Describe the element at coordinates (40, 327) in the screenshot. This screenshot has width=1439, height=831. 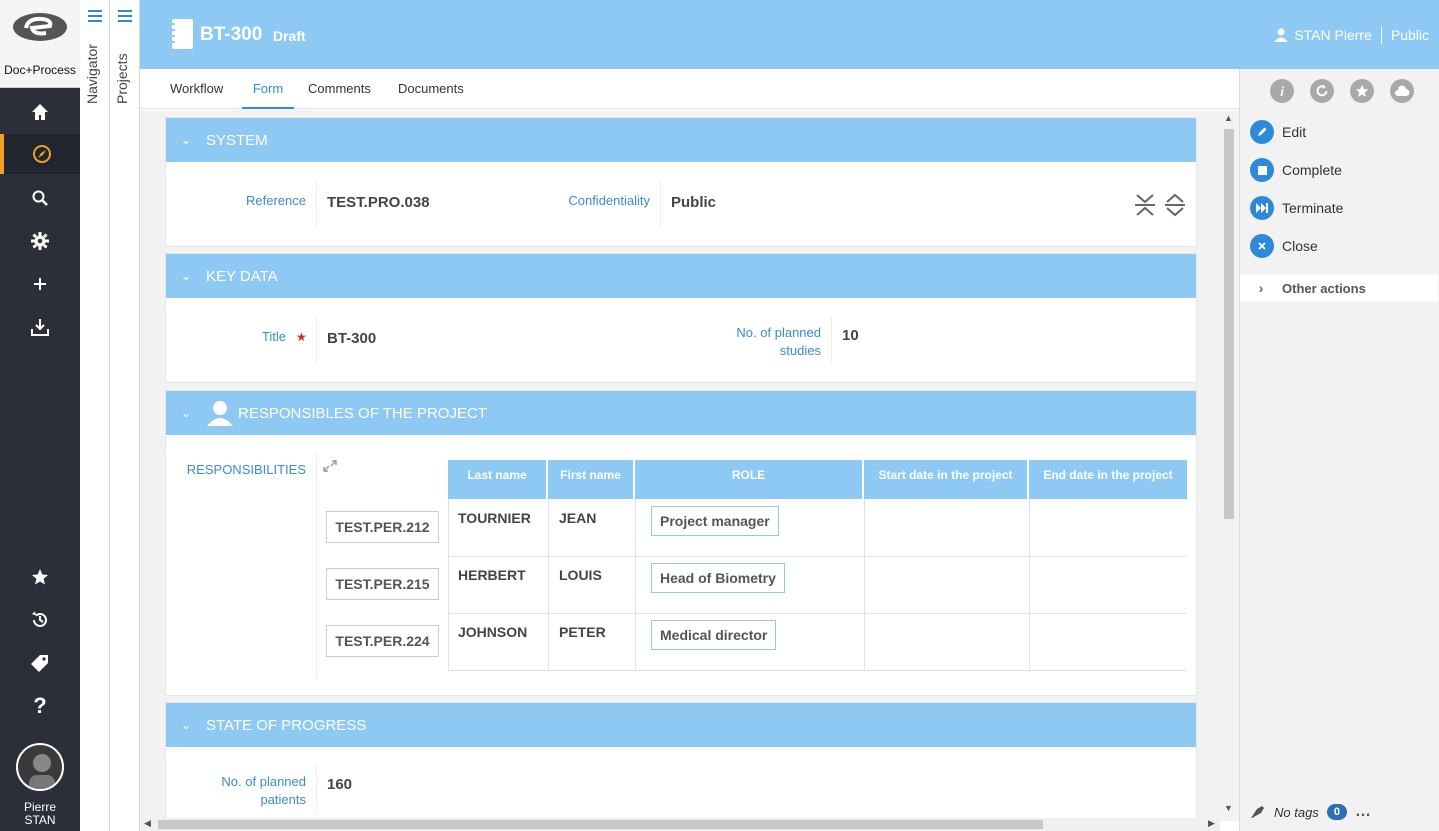
I see `import-icon` at that location.